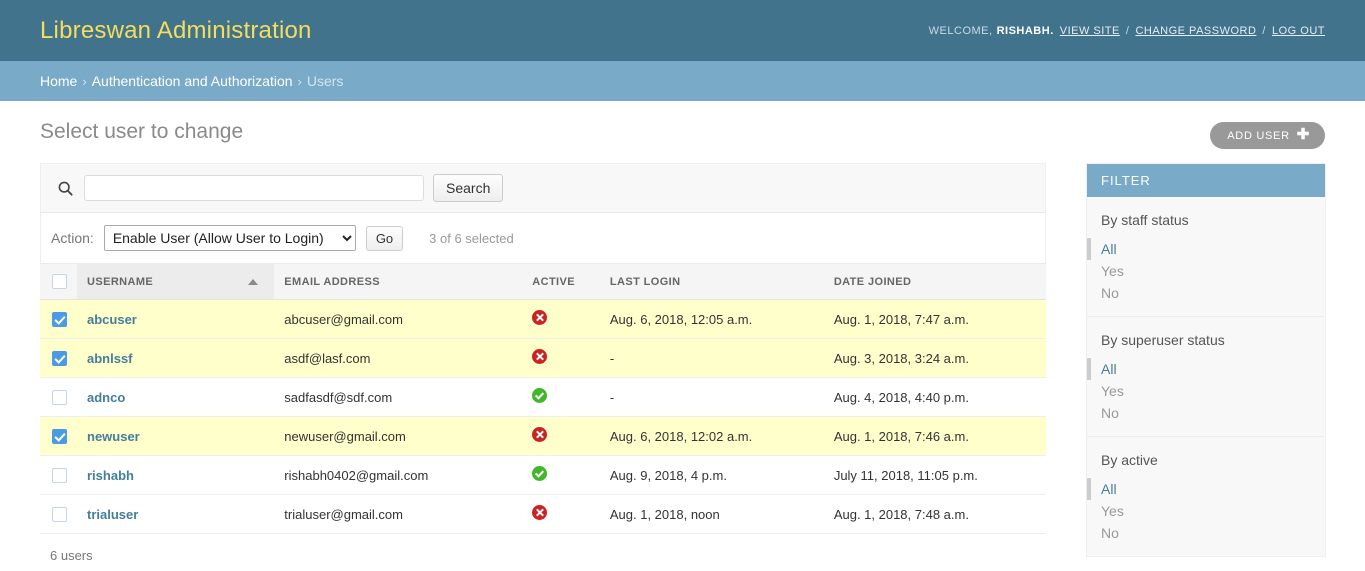 The width and height of the screenshot is (1365, 571). I want to click on action-counter: 3 of 6 selected, so click(471, 238).